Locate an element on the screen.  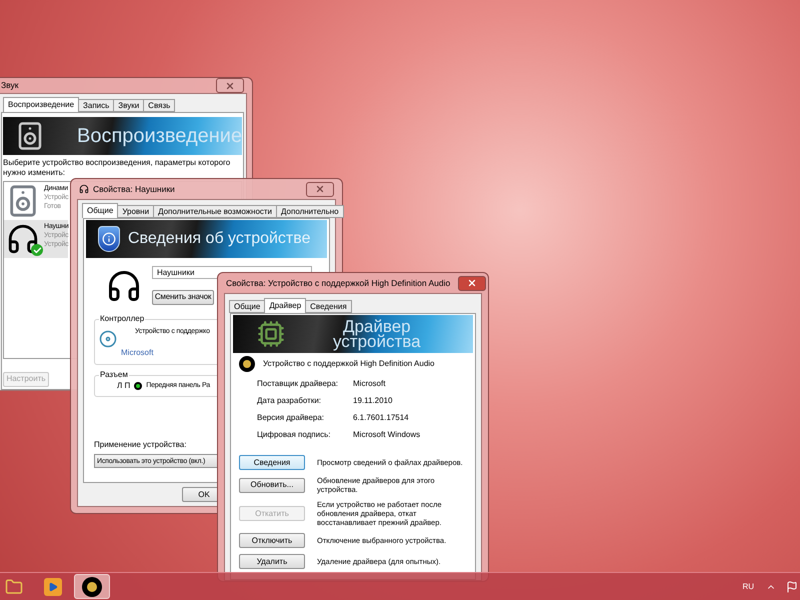
property-label: Дата разработки: is located at coordinates (289, 401).